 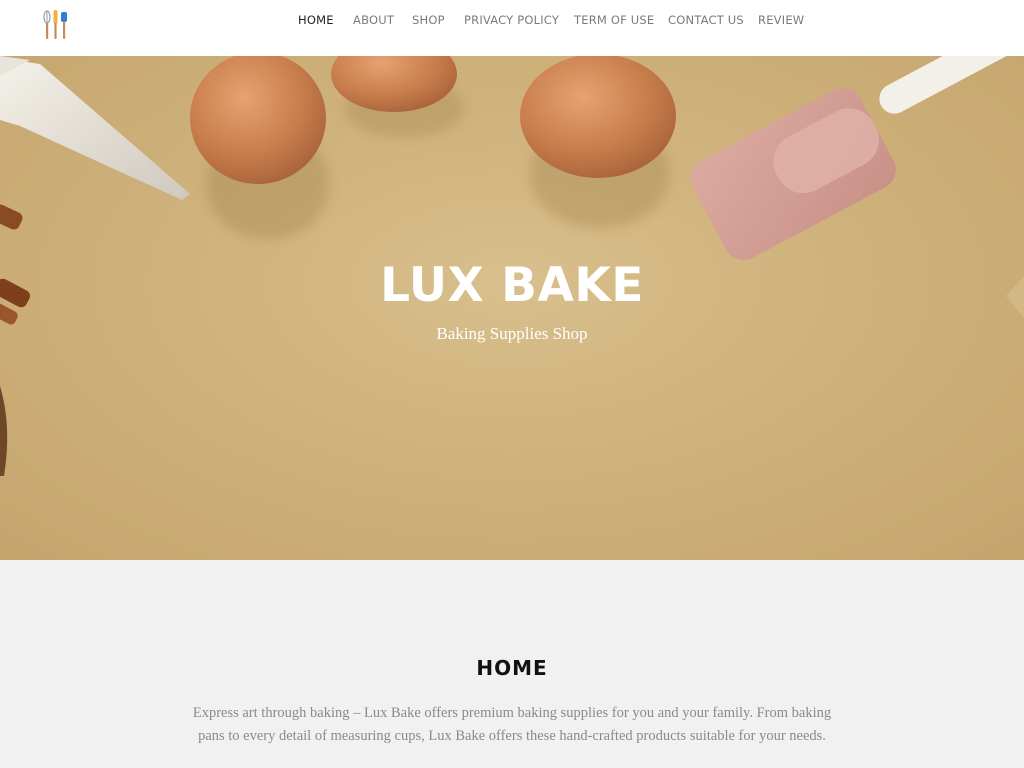 What do you see at coordinates (512, 333) in the screenshot?
I see `hero-subtitle: Baking Supplies Shop` at bounding box center [512, 333].